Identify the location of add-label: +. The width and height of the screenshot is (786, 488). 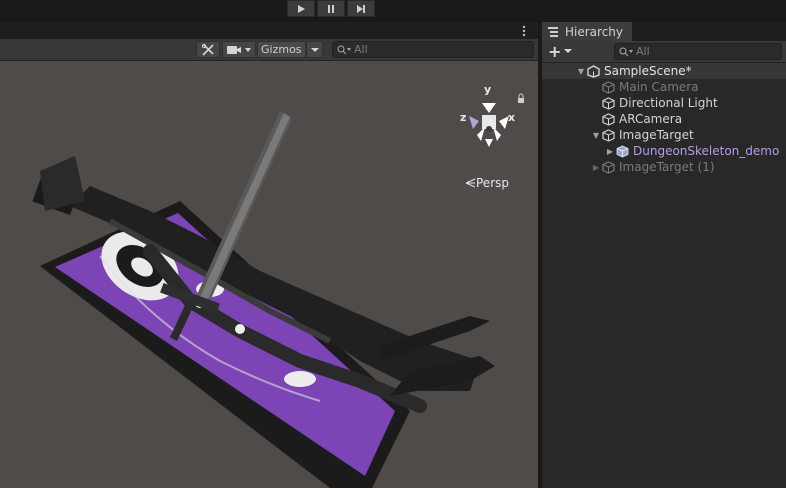
(555, 51).